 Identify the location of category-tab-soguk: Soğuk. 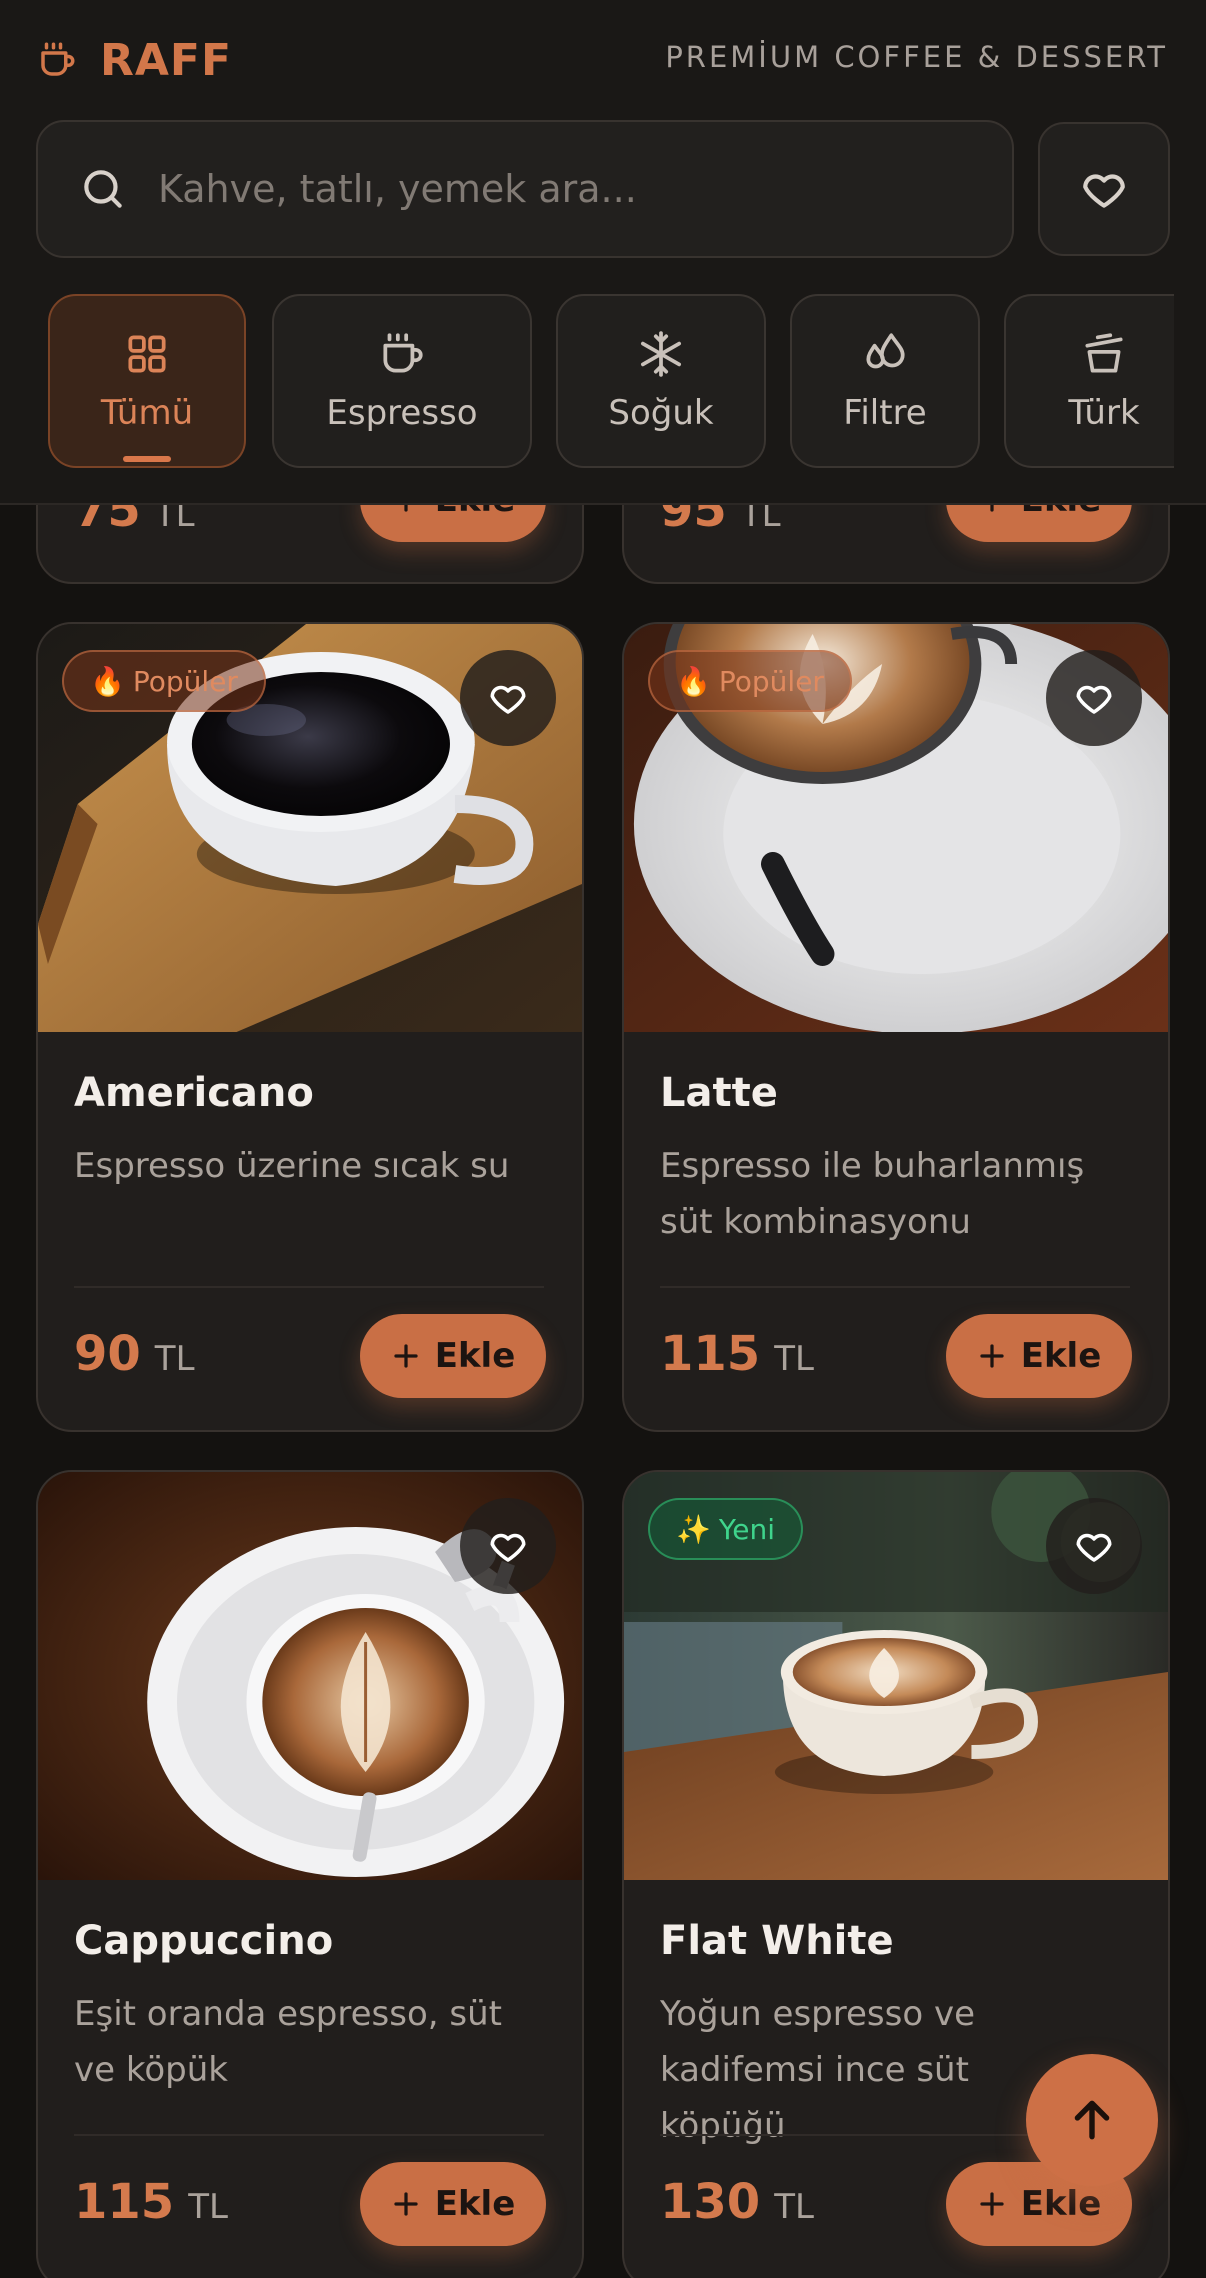
(661, 381).